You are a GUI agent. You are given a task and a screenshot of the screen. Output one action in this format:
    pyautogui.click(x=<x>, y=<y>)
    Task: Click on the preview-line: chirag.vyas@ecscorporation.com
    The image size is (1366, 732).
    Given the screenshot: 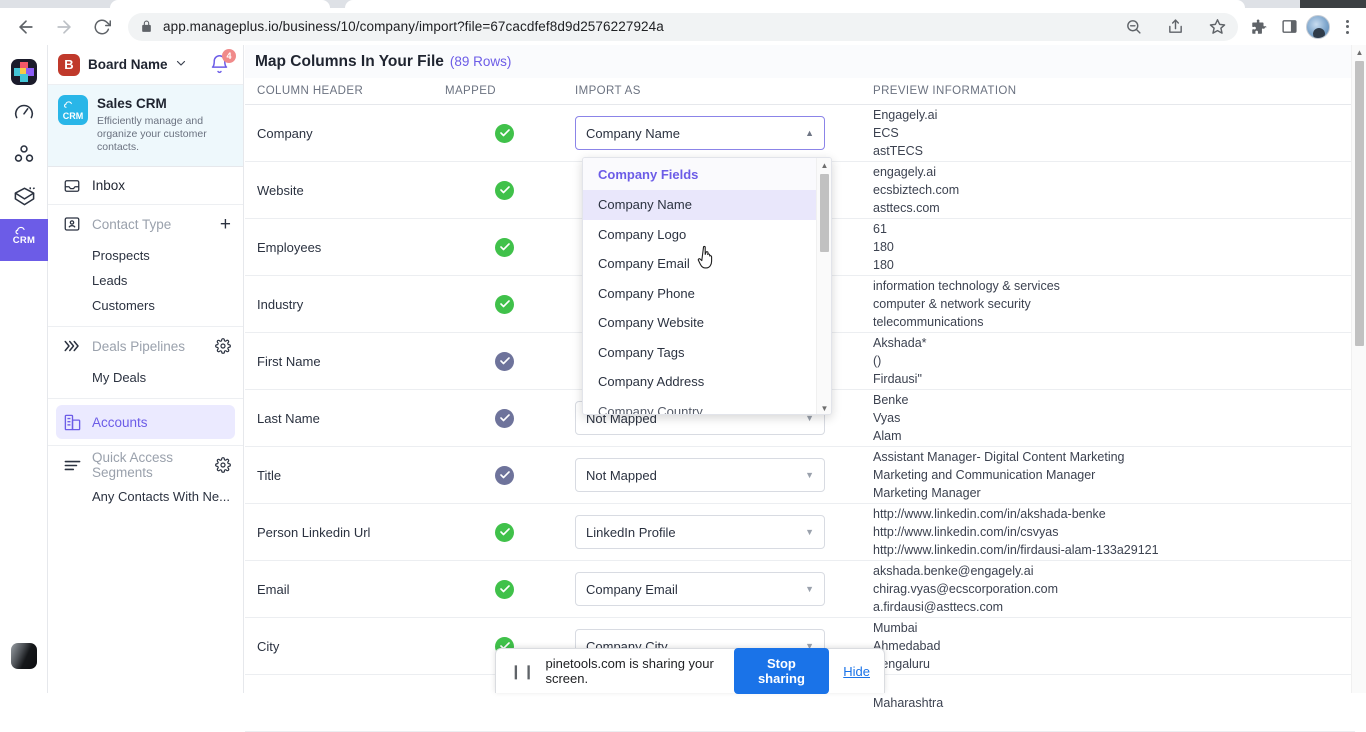 What is the action you would take?
    pyautogui.click(x=965, y=589)
    